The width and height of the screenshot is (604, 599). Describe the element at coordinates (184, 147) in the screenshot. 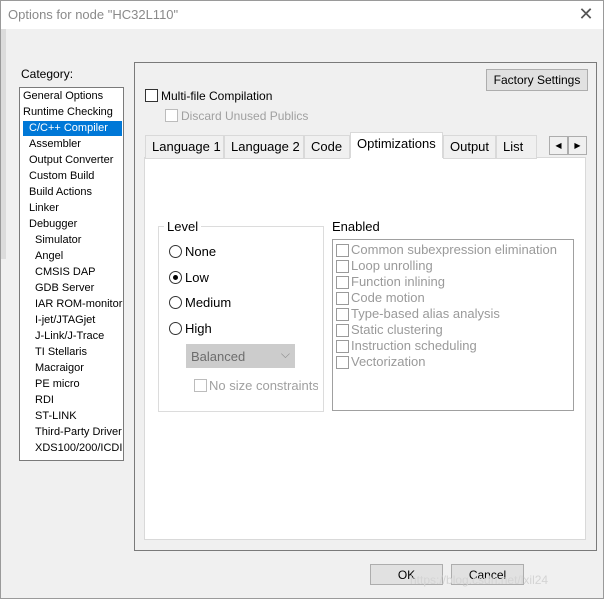

I see `tab-language-1: Language 1` at that location.